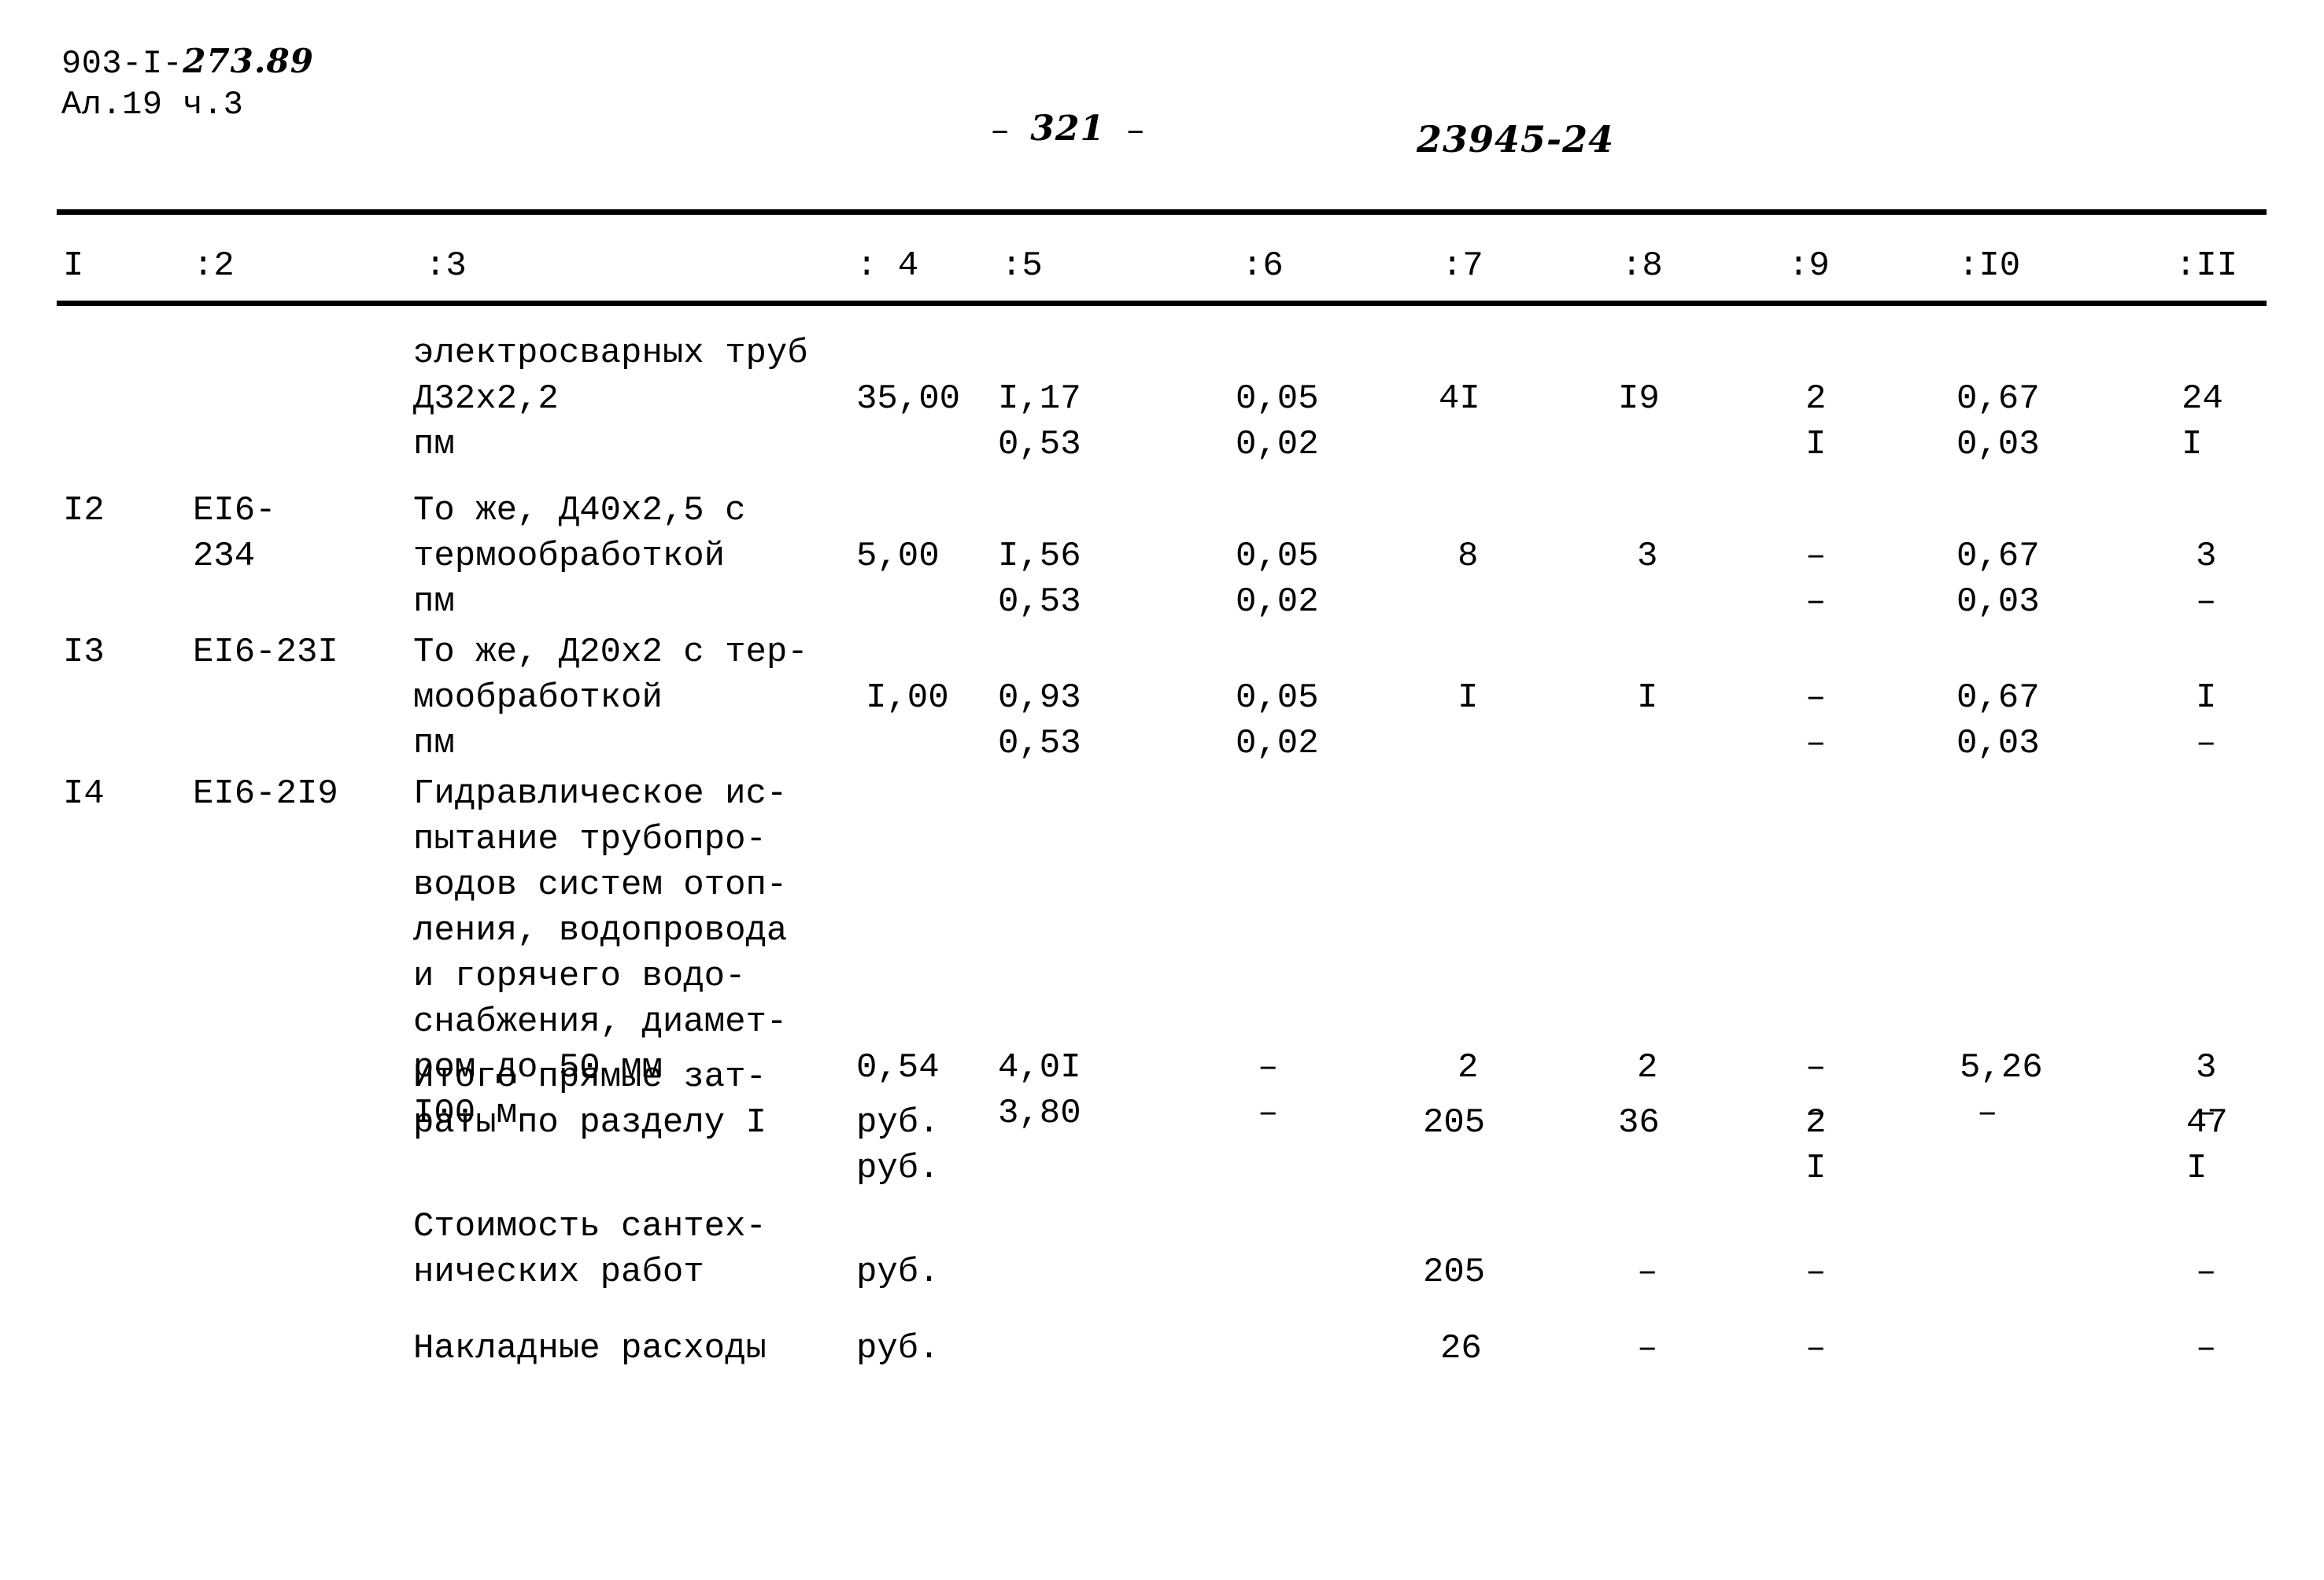  I want to click on row-1-col11-a: 3, so click(2206, 556).